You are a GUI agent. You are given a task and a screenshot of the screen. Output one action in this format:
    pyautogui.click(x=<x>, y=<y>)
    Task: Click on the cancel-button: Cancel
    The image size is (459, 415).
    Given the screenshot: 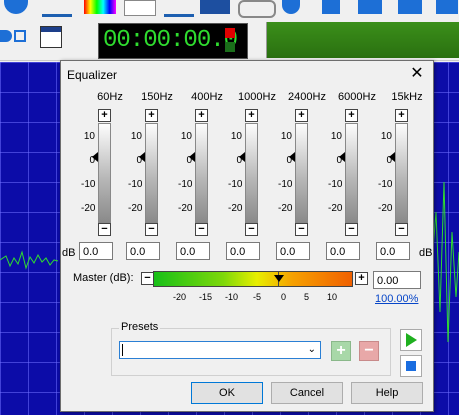 What is the action you would take?
    pyautogui.click(x=307, y=393)
    